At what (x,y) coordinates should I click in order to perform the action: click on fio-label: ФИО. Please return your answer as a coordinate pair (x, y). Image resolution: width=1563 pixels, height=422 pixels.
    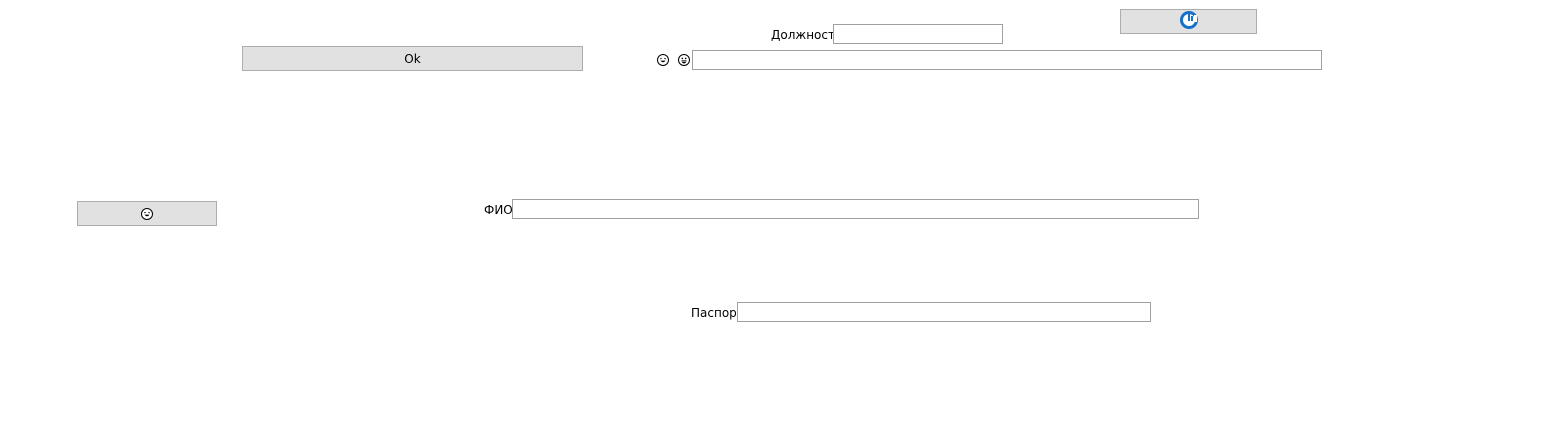
    Looking at the image, I should click on (498, 210).